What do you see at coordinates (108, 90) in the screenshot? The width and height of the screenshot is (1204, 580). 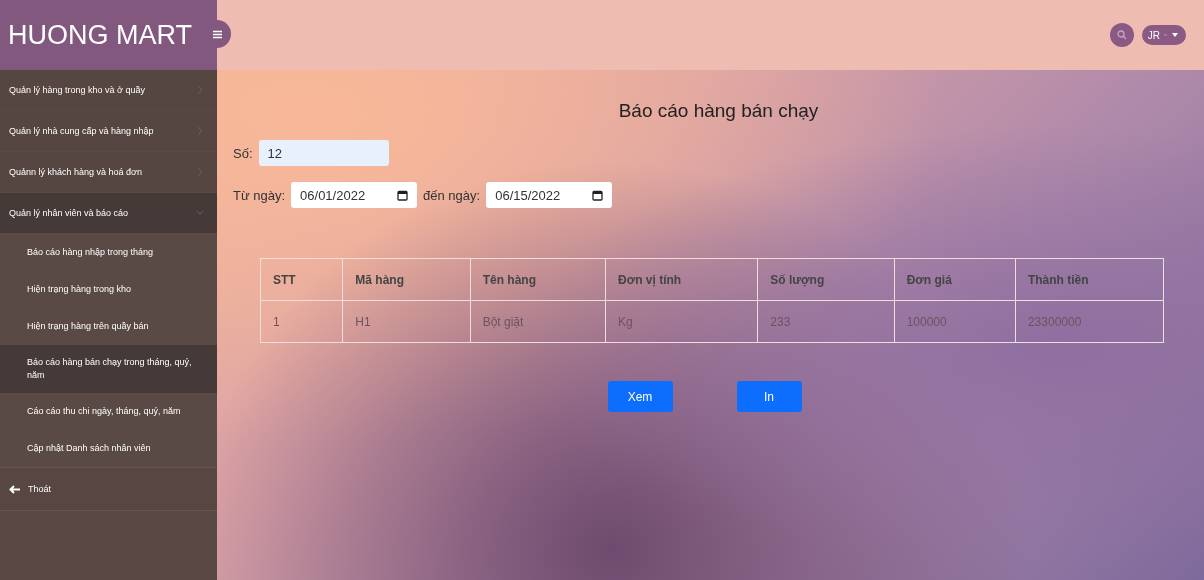 I see `sidebar-item: Quản lý hàng trong kho và ở quầy` at bounding box center [108, 90].